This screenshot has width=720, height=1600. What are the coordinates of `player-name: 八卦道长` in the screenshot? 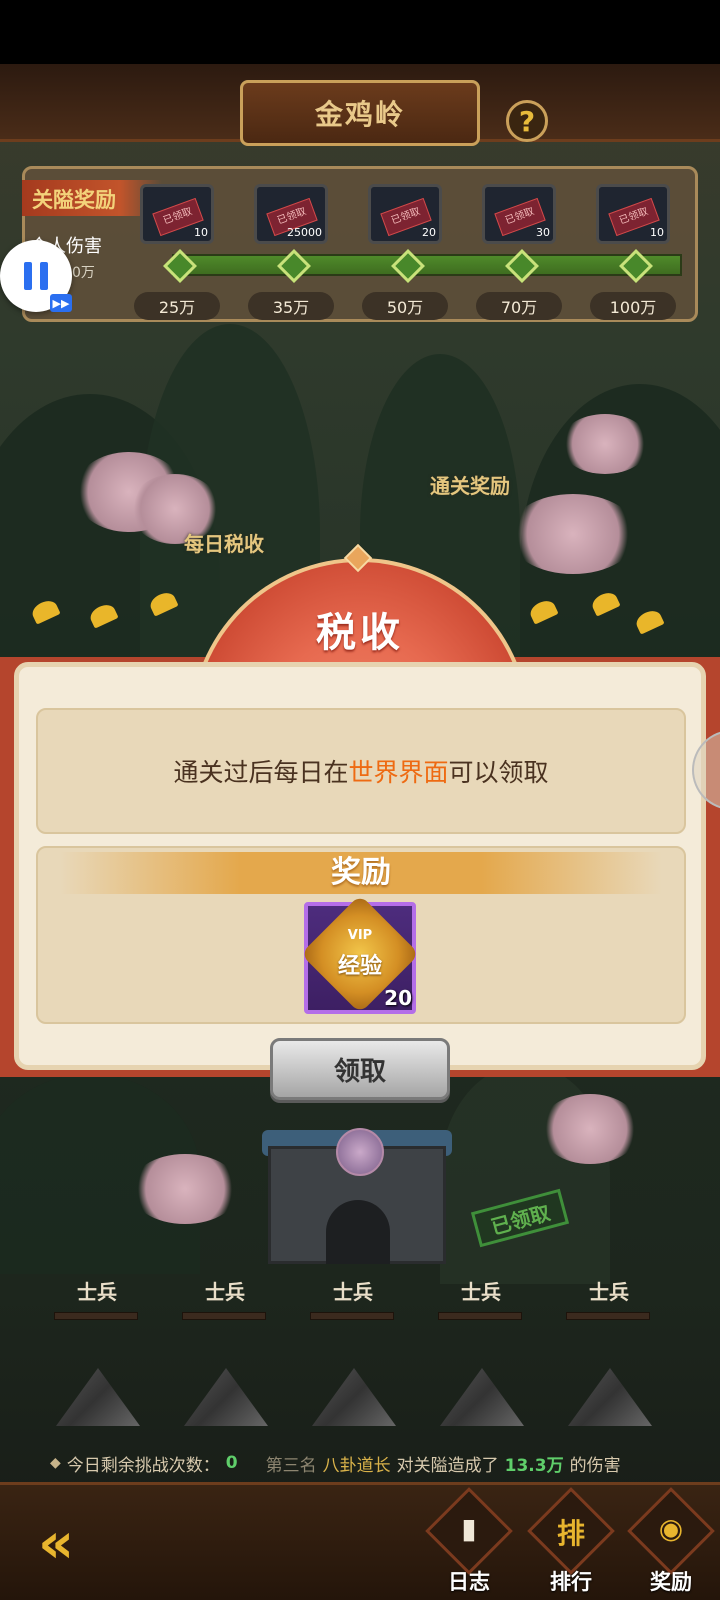 It's located at (356, 1465).